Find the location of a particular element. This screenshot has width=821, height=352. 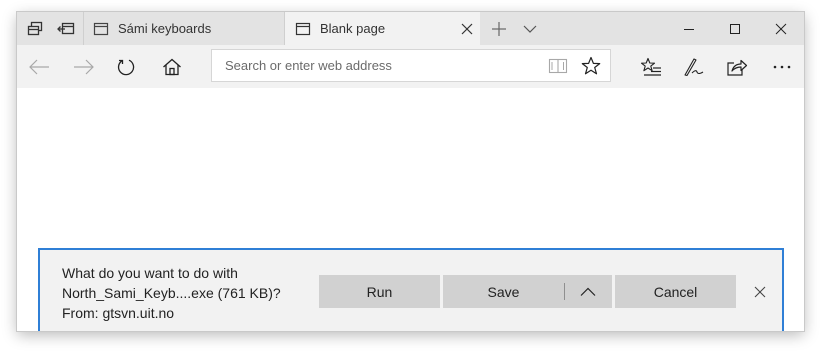

download-question: What do you want to do with is located at coordinates (150, 273).